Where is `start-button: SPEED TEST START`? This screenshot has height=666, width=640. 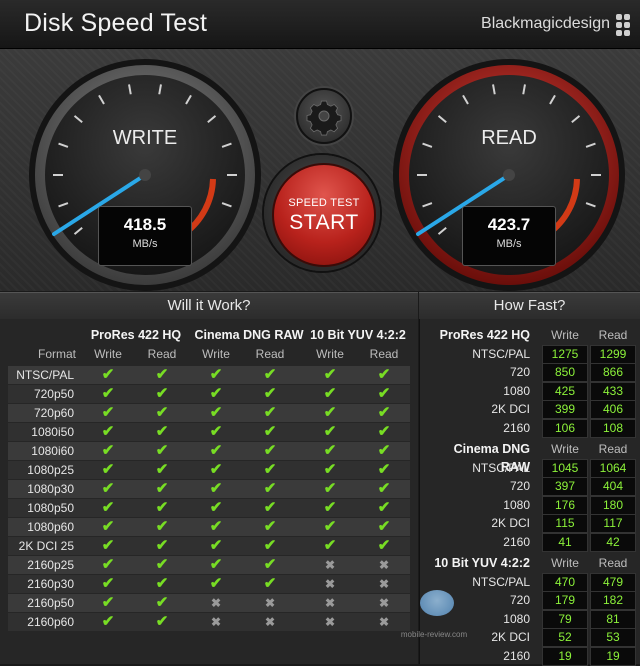
start-button: SPEED TEST START is located at coordinates (322, 213).